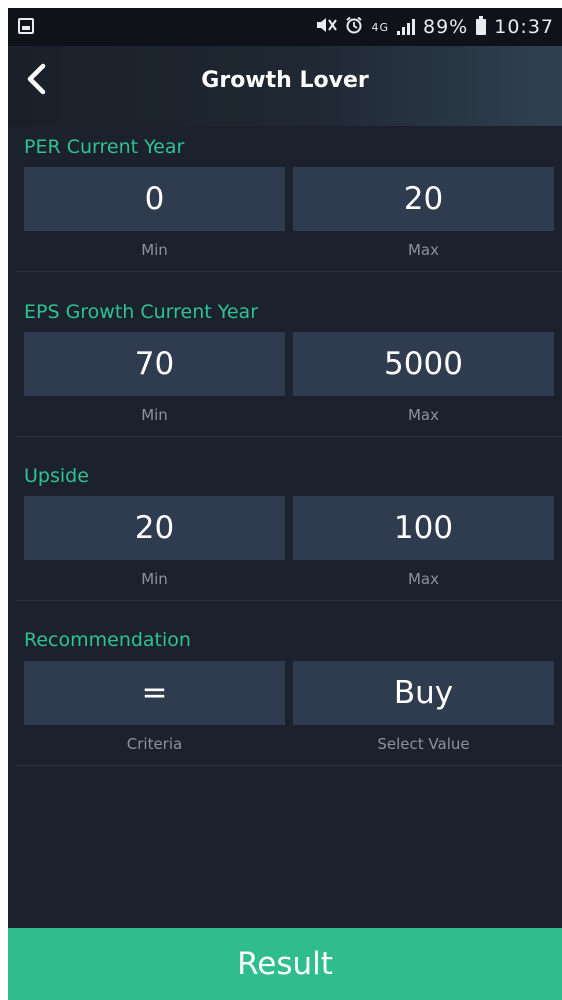 The height and width of the screenshot is (1000, 562). I want to click on network-type: 4G, so click(380, 27).